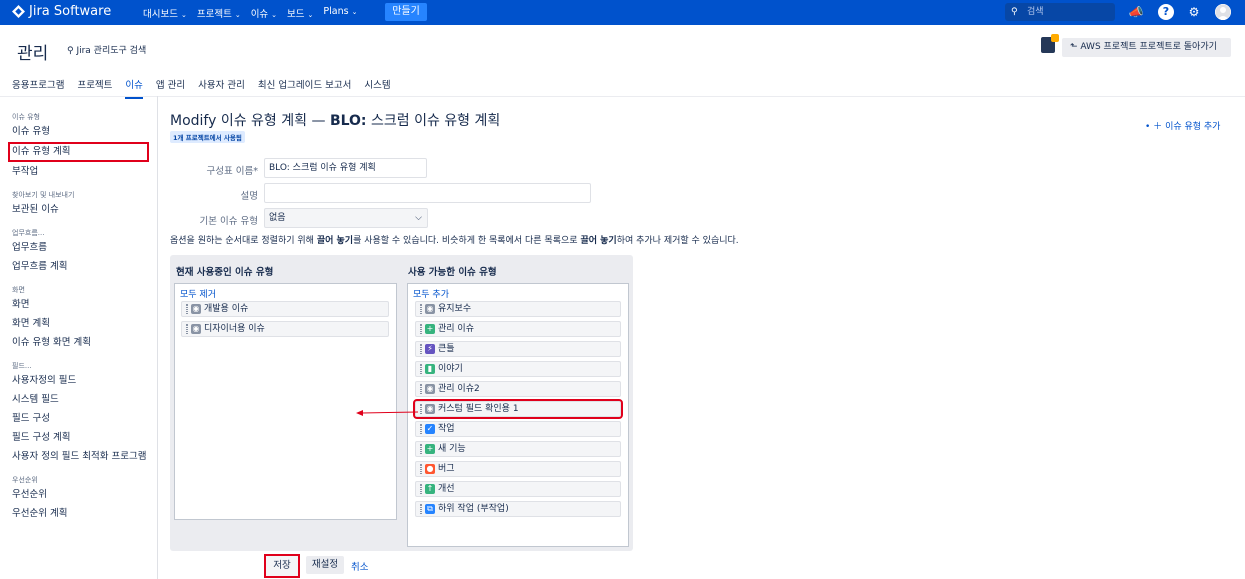 This screenshot has height=579, width=1245. Describe the element at coordinates (518, 489) in the screenshot. I see `issue-type-item: ↑ 개선` at that location.